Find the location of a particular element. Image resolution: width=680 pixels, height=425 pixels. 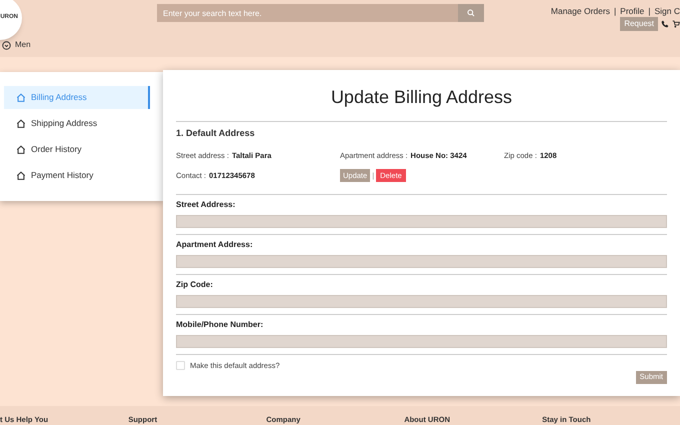

checkbox is located at coordinates (180, 365).